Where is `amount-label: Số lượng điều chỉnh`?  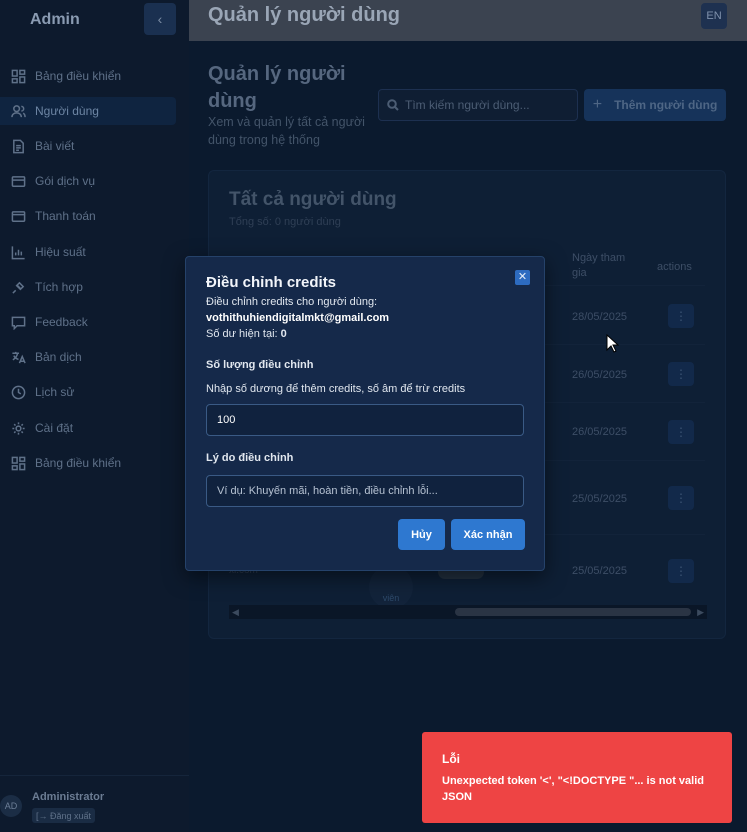 amount-label: Số lượng điều chỉnh is located at coordinates (260, 365).